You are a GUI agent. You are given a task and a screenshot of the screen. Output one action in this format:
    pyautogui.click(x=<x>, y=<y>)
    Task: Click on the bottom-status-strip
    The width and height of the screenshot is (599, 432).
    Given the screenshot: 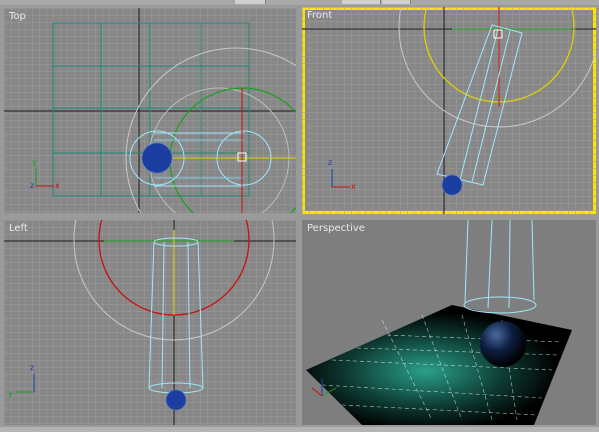 What is the action you would take?
    pyautogui.click(x=299, y=429)
    